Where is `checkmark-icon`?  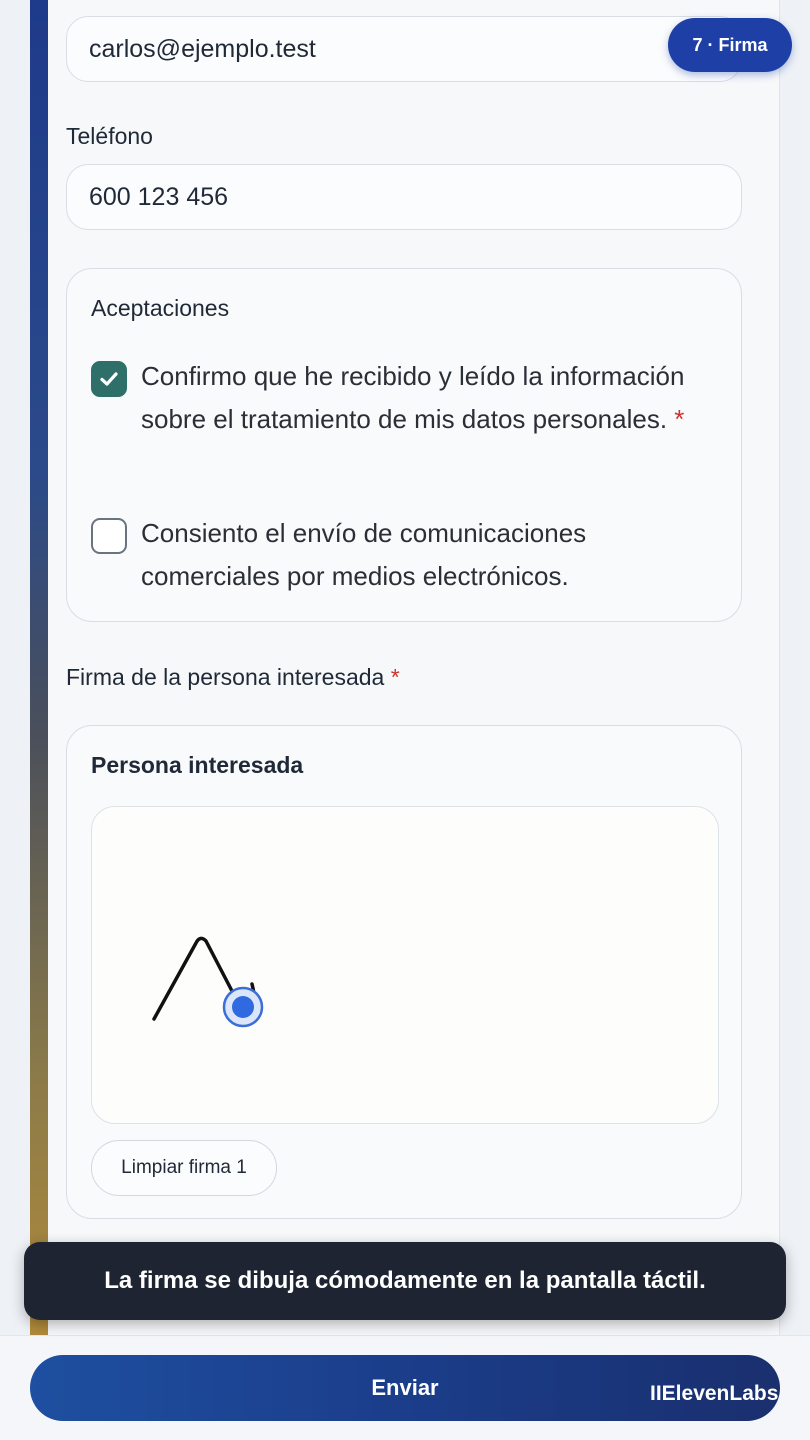 checkmark-icon is located at coordinates (109, 379).